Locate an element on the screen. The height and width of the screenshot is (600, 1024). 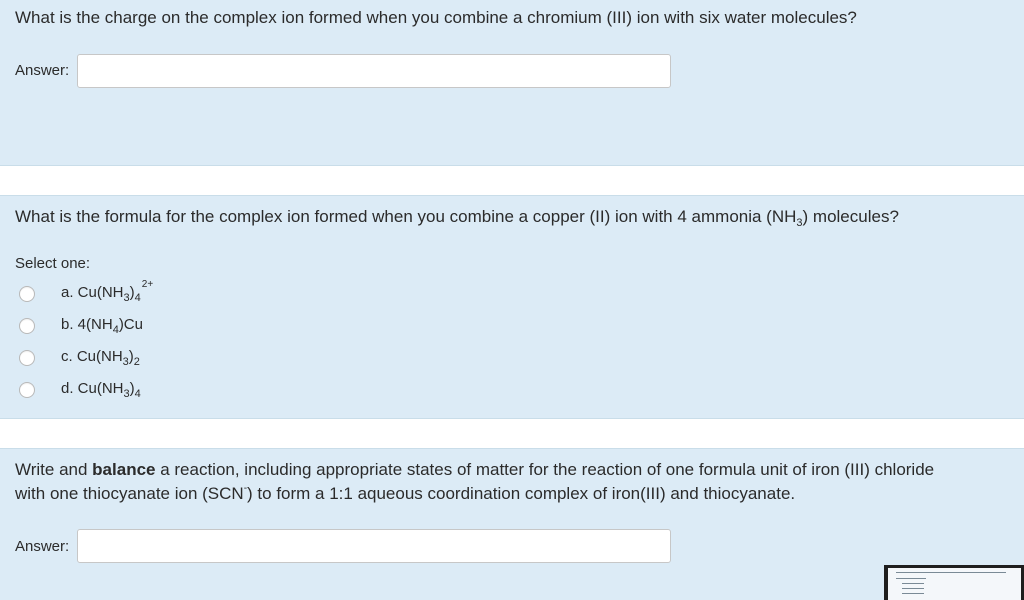
option-superscript: 2+ is located at coordinates (147, 284).